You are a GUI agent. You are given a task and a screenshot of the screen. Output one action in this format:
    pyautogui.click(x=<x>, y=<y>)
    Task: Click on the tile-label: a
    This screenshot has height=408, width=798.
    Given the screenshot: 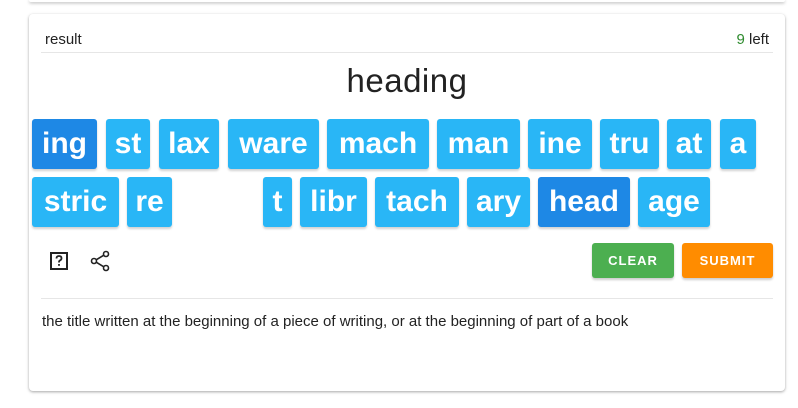 What is the action you would take?
    pyautogui.click(x=738, y=143)
    